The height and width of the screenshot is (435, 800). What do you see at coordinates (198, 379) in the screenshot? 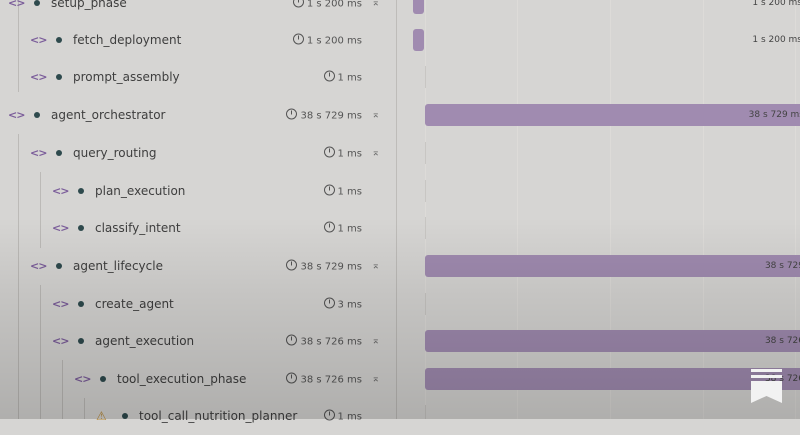
I see `span-row: <> tool_execution_phase 38 s 726 ms ⌅` at bounding box center [198, 379].